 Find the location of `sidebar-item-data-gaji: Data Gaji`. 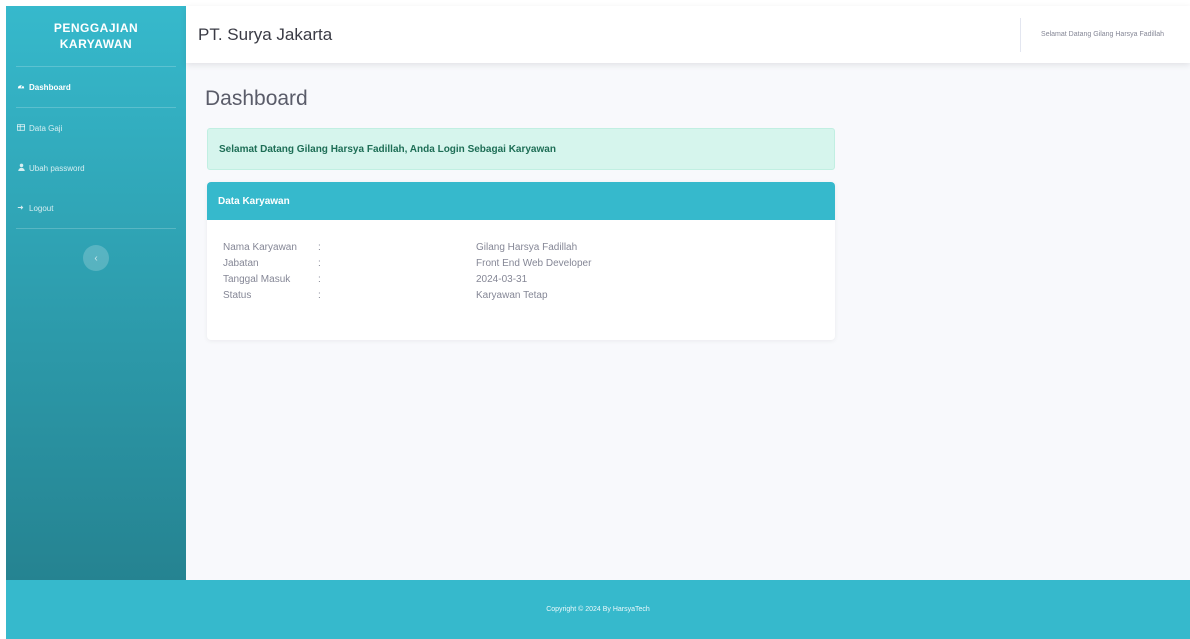

sidebar-item-data-gaji: Data Gaji is located at coordinates (96, 128).